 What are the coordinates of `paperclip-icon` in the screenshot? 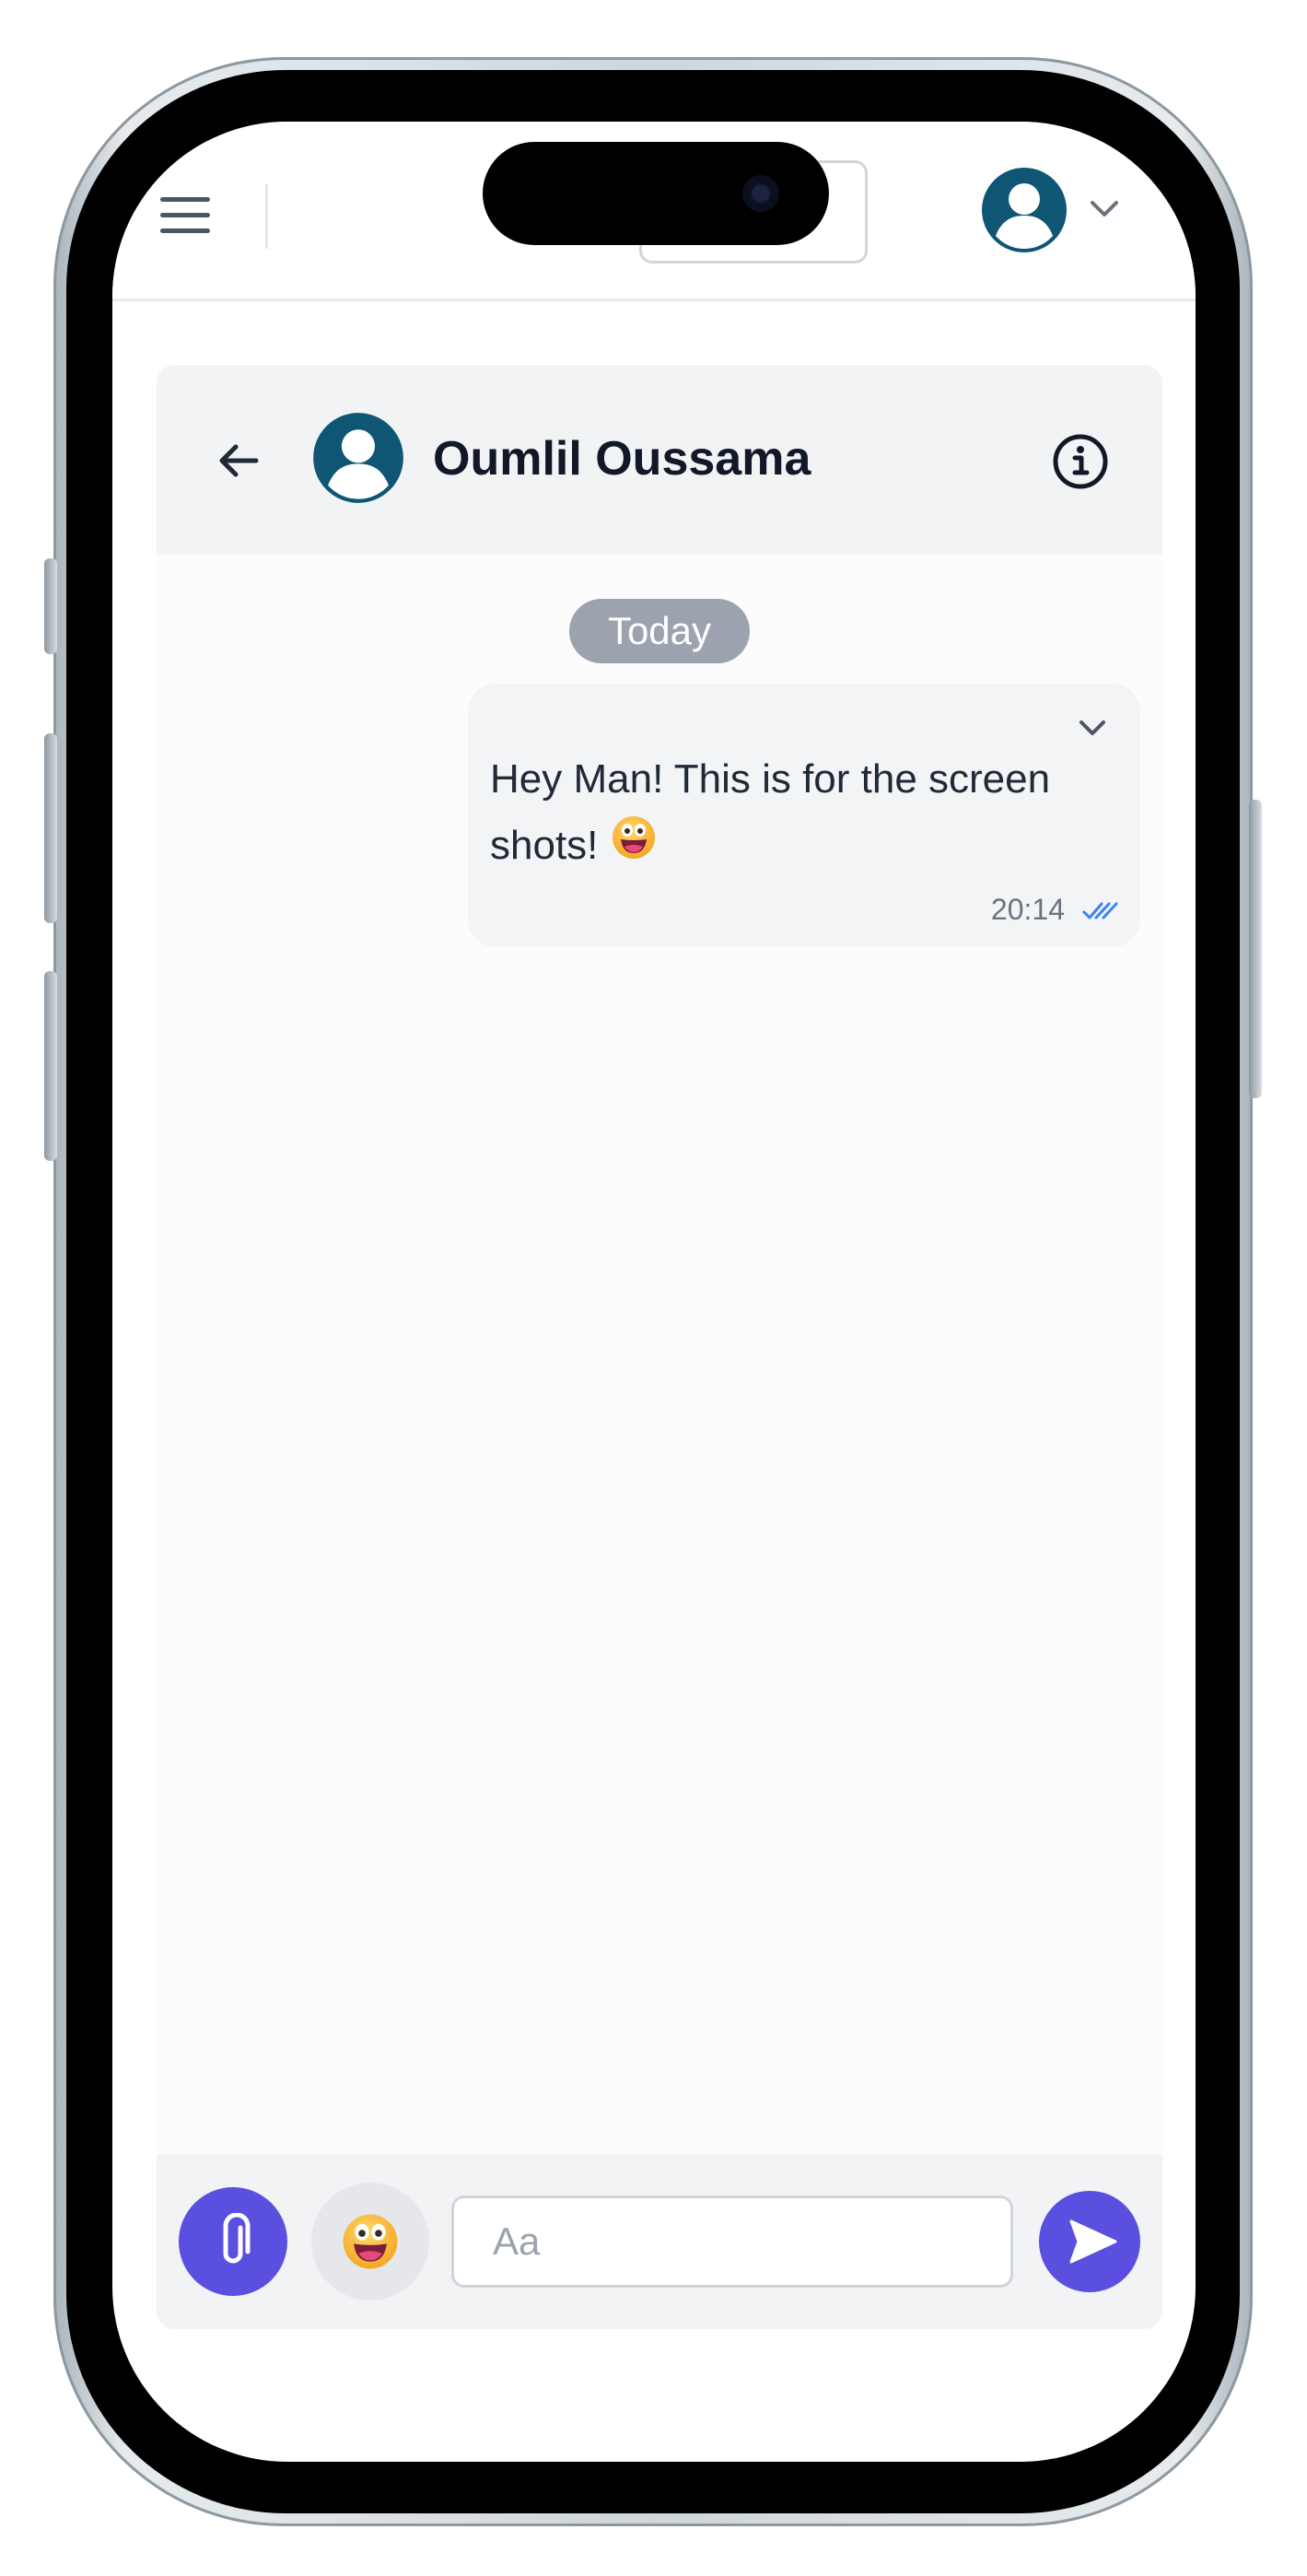 It's located at (237, 2238).